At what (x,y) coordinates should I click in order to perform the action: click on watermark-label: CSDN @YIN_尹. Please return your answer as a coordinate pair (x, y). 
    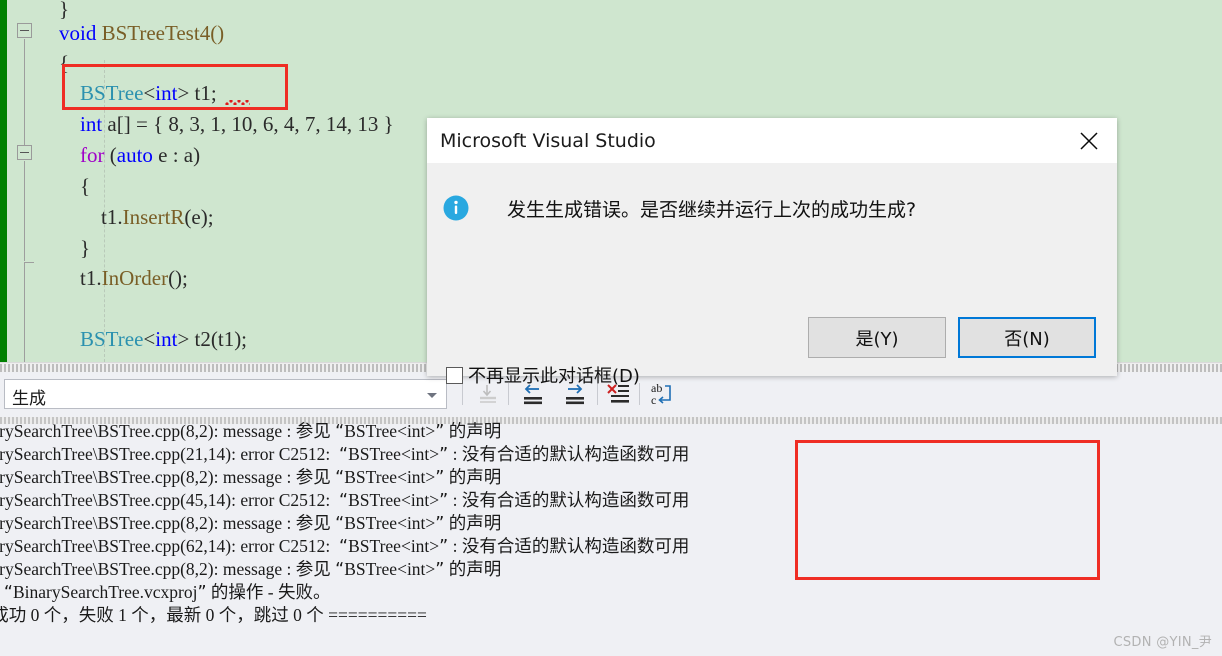
    Looking at the image, I should click on (1162, 642).